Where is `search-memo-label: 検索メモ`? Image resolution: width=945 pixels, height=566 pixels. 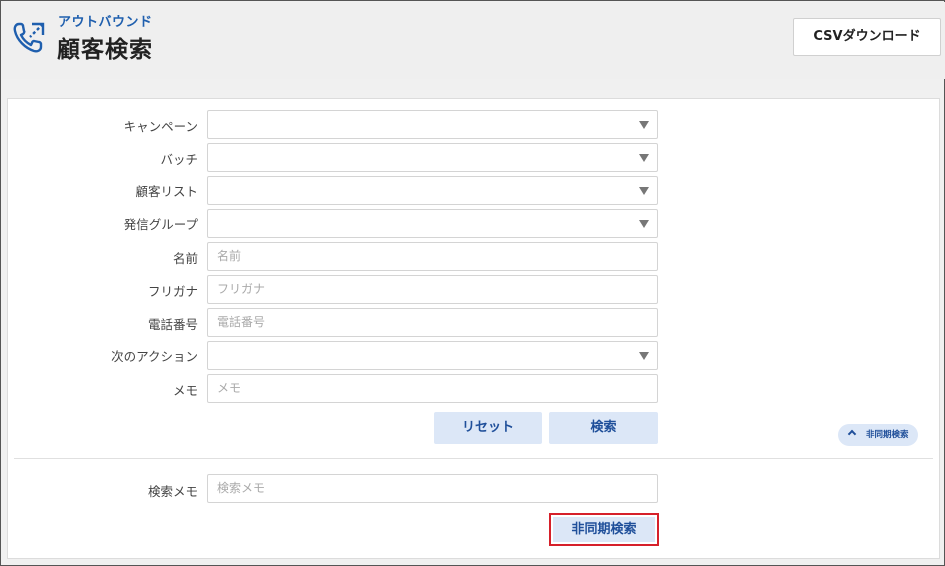
search-memo-label: 検索メモ is located at coordinates (172, 491).